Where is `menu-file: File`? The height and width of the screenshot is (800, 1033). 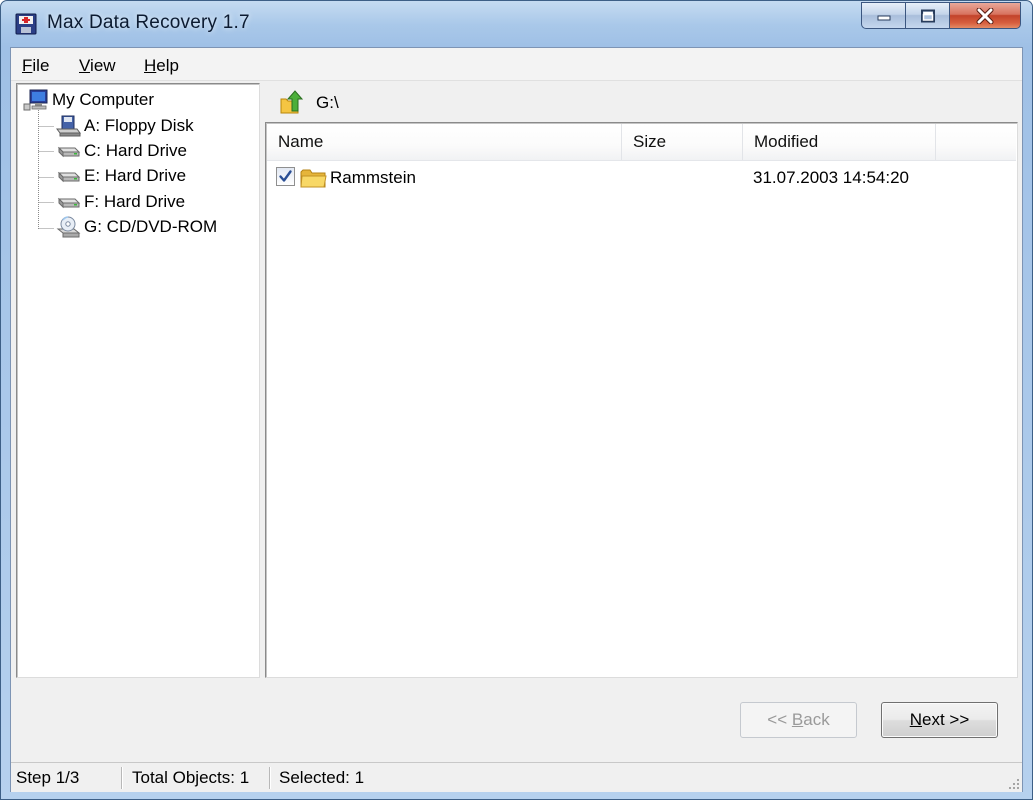 menu-file: File is located at coordinates (35, 66).